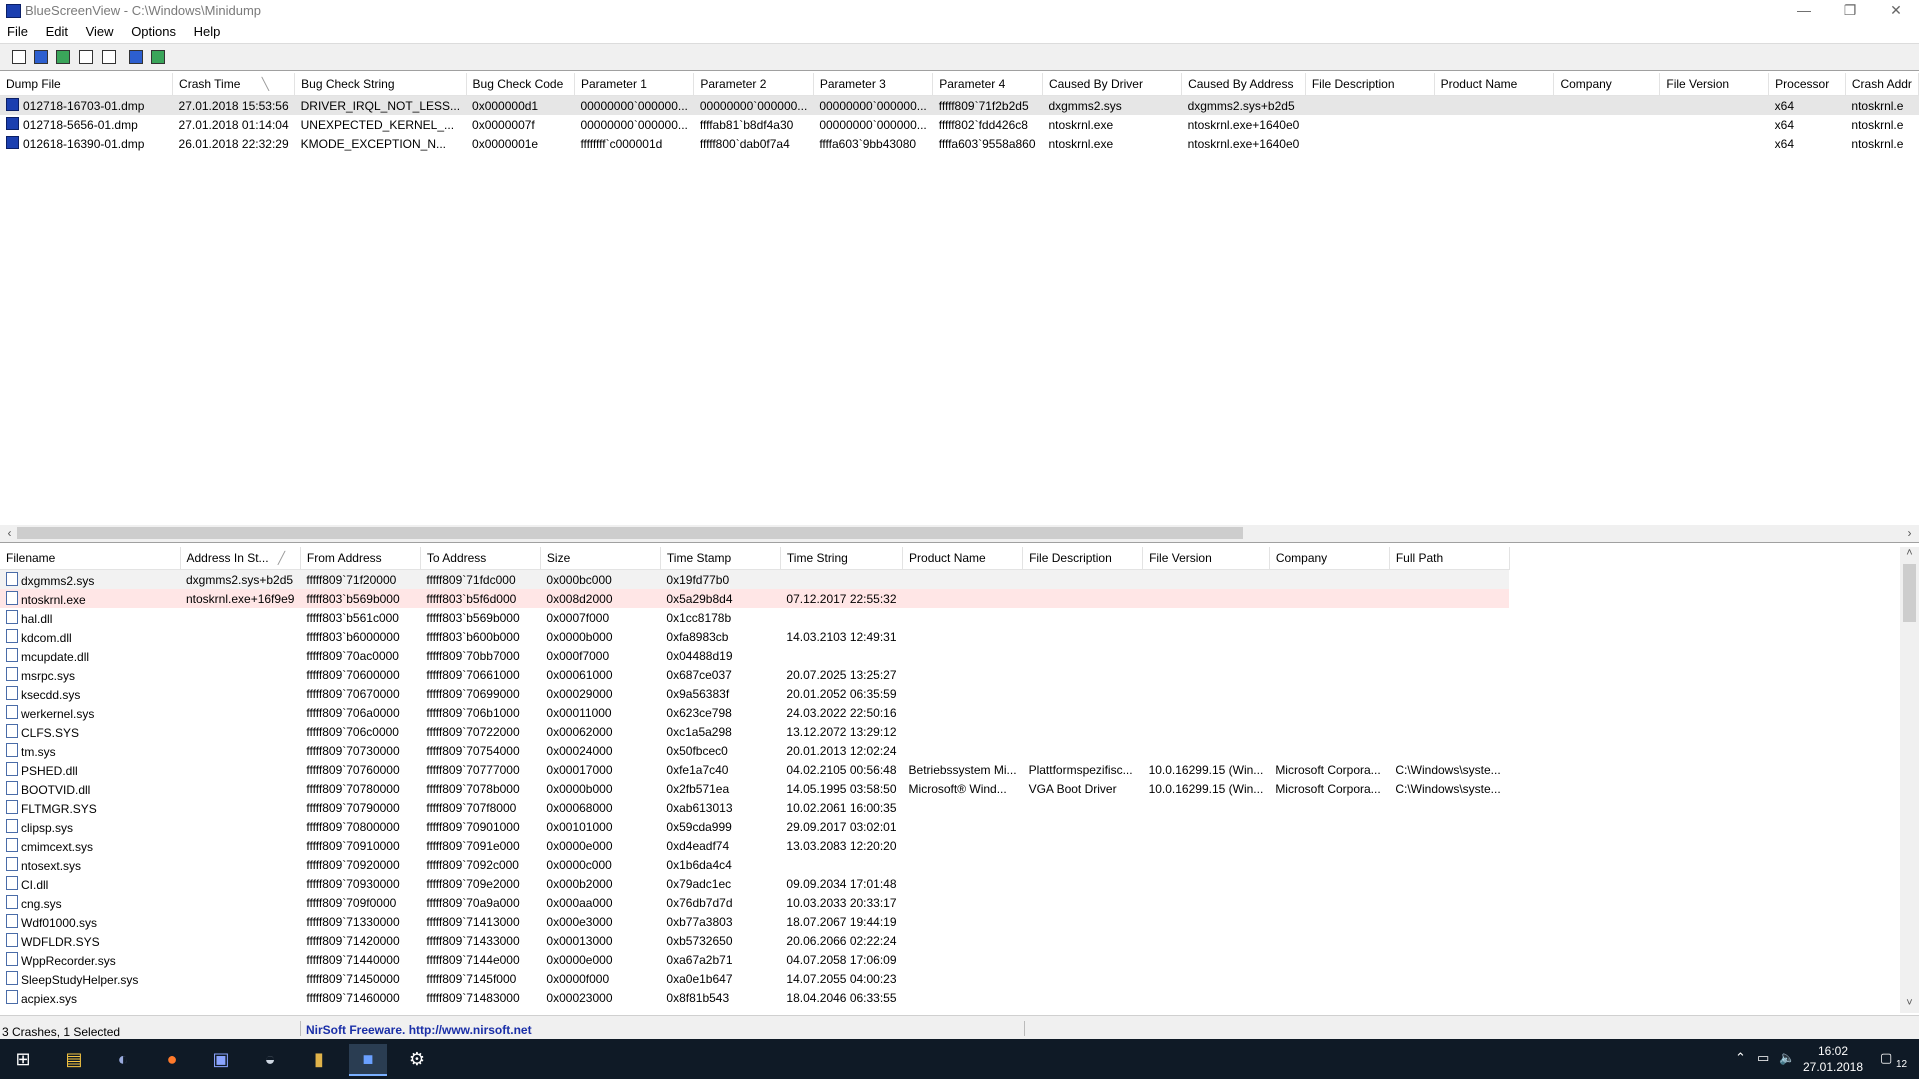  What do you see at coordinates (1909, 533) in the screenshot?
I see `scroll-right-icon: ›` at bounding box center [1909, 533].